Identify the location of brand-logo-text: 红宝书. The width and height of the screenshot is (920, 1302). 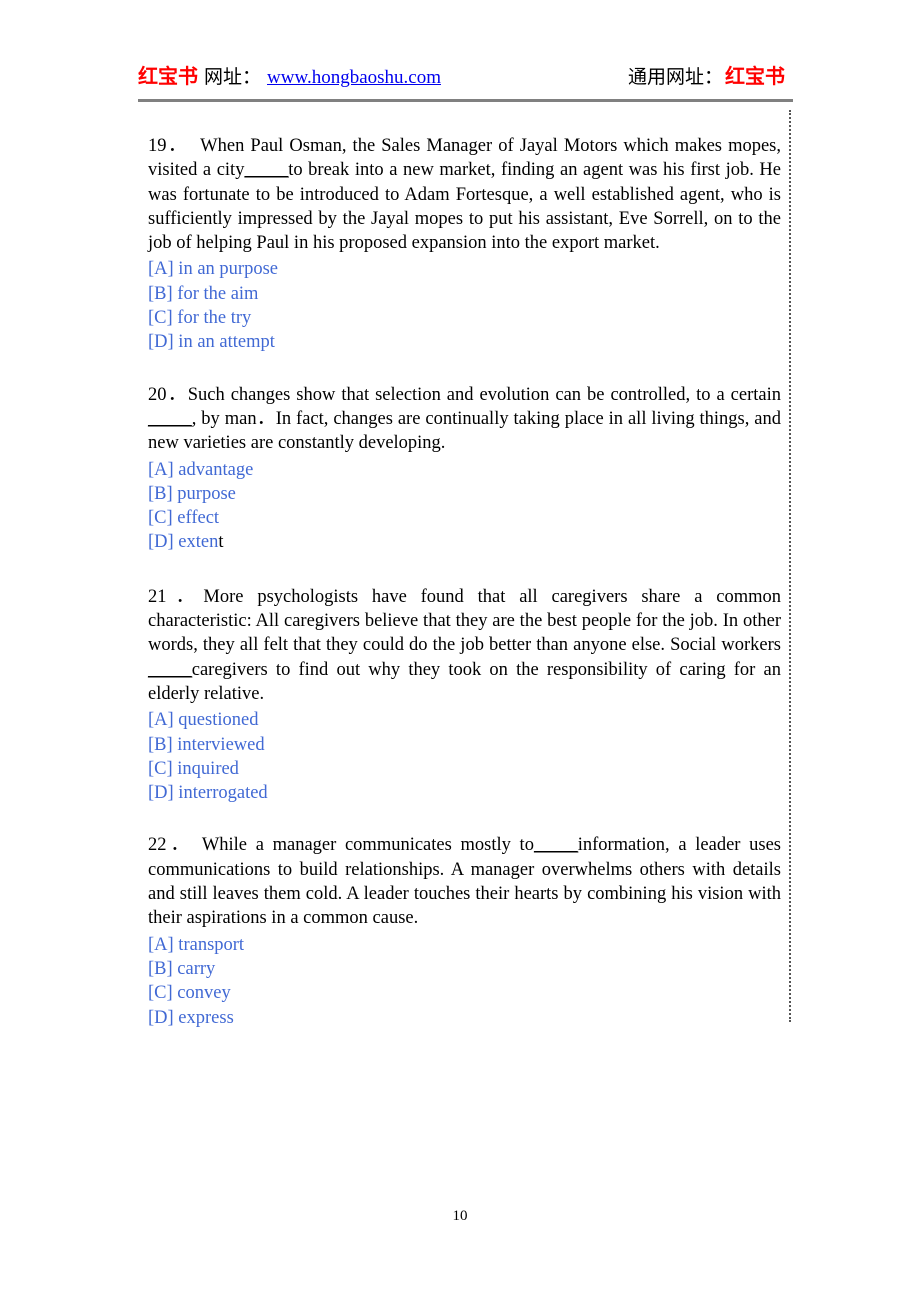
(168, 76).